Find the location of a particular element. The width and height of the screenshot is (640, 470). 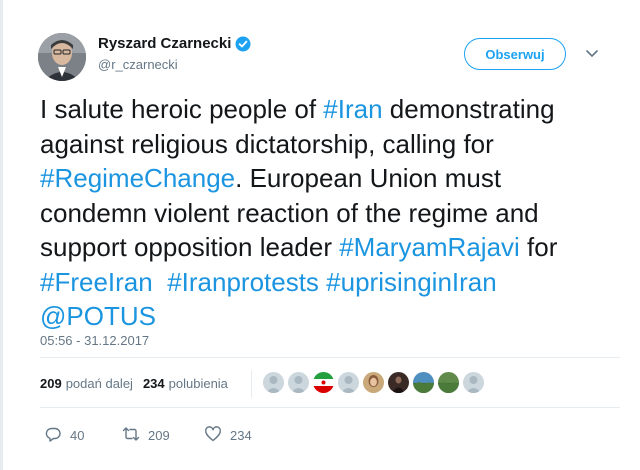

author-name: Ryszard Czarnecki is located at coordinates (174, 43).